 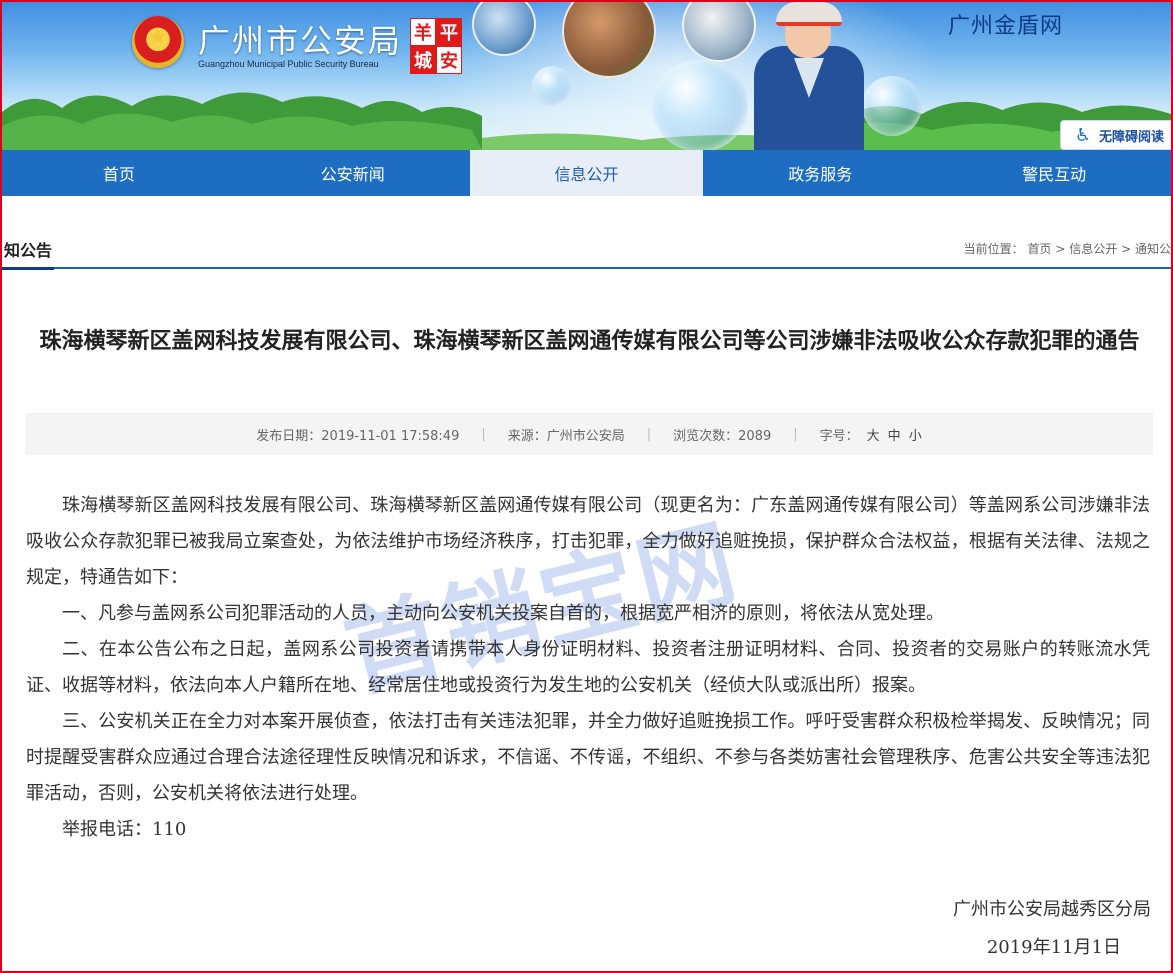 What do you see at coordinates (1093, 249) in the screenshot?
I see `breadcrumb-info: 信息公开` at bounding box center [1093, 249].